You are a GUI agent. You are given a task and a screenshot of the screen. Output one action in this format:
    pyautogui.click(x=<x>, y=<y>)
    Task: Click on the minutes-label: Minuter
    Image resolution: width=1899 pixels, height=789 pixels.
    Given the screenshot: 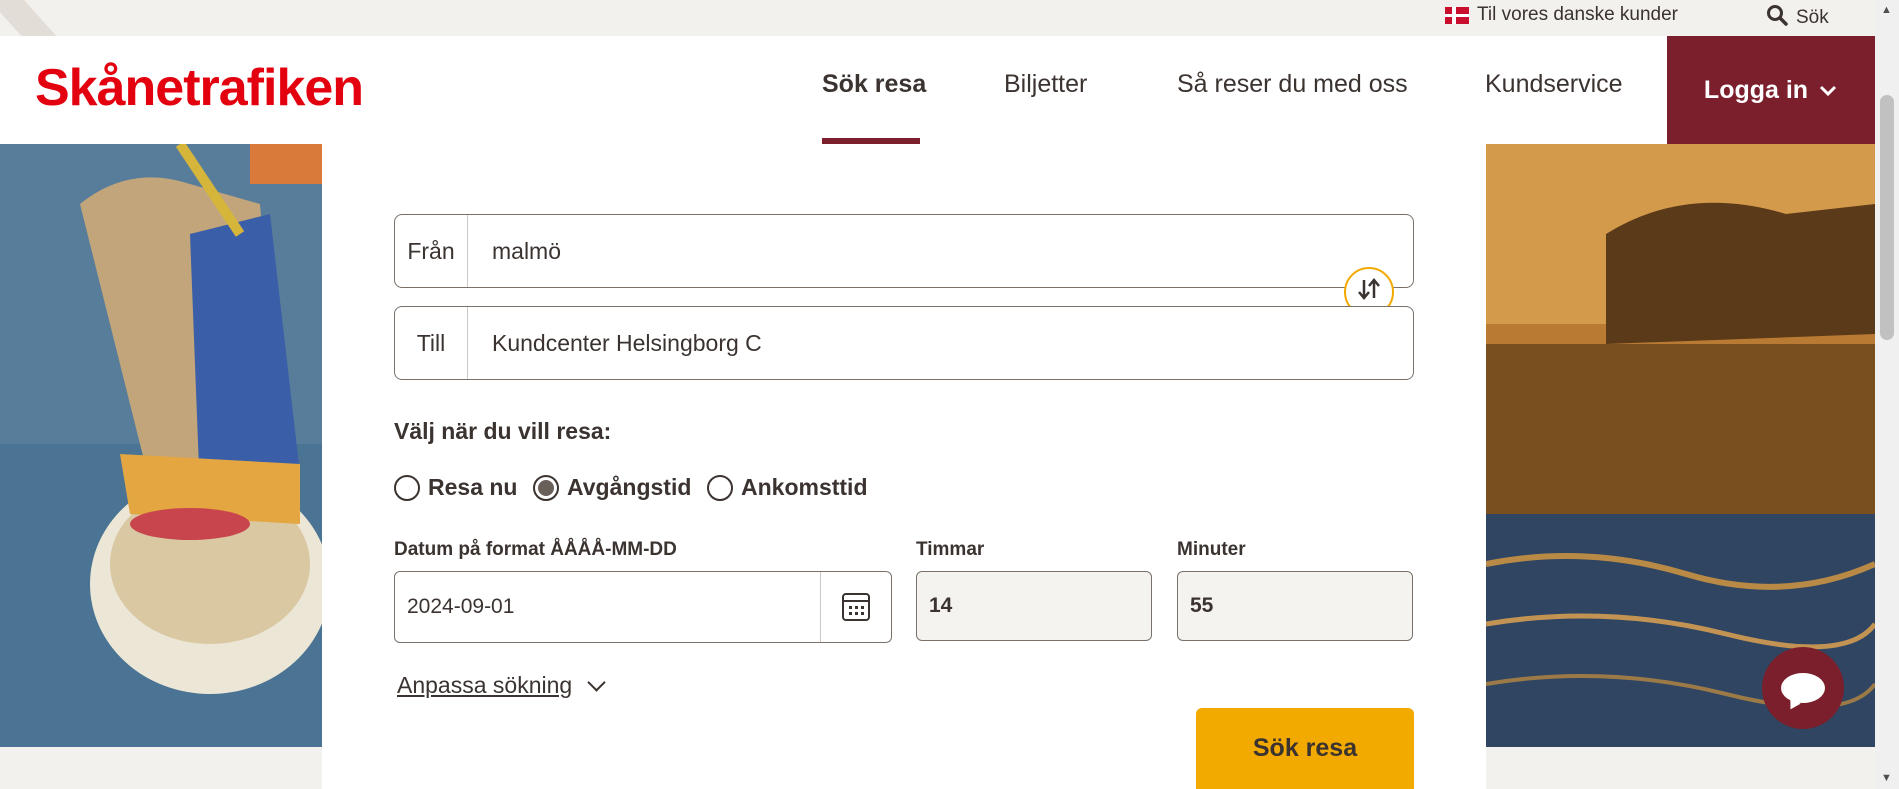 What is the action you would take?
    pyautogui.click(x=1211, y=549)
    